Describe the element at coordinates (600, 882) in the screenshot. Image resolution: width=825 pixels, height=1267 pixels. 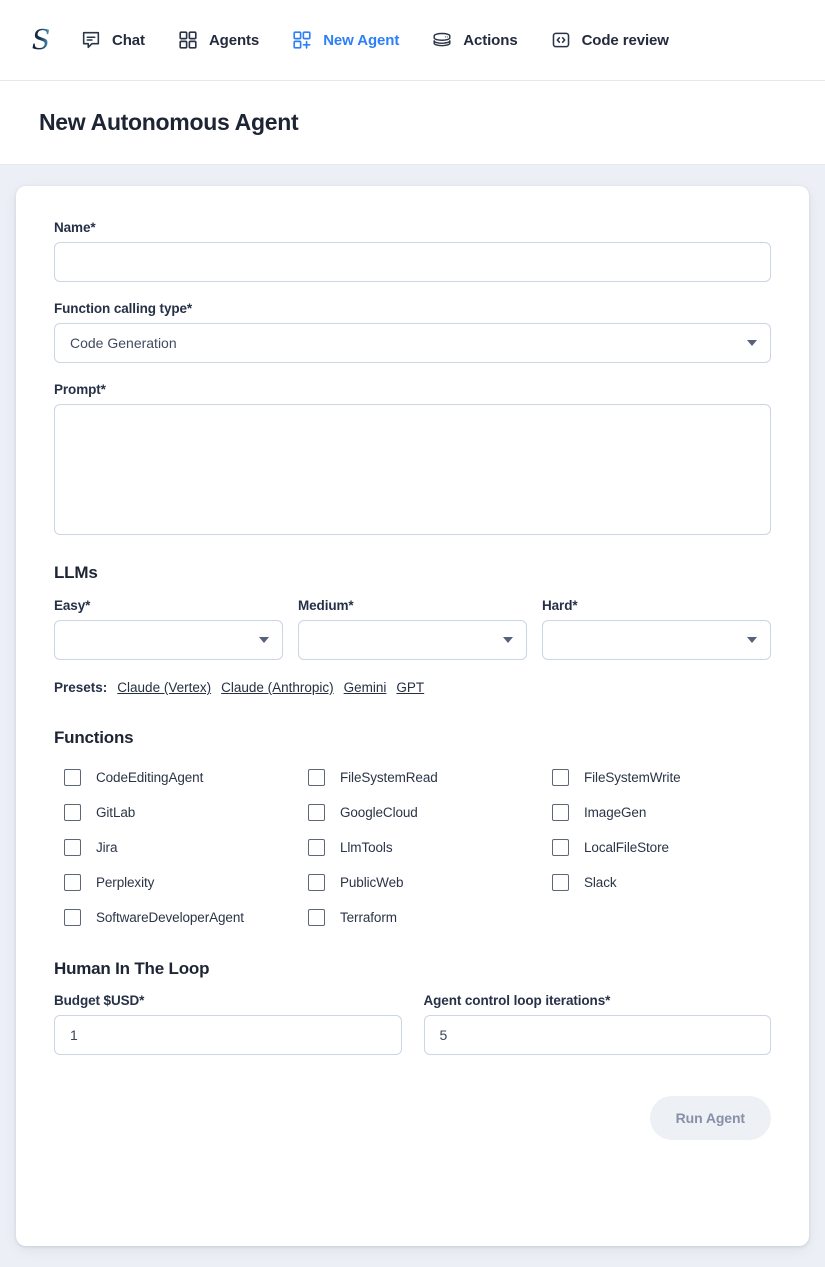
I see `function-label: Slack` at that location.